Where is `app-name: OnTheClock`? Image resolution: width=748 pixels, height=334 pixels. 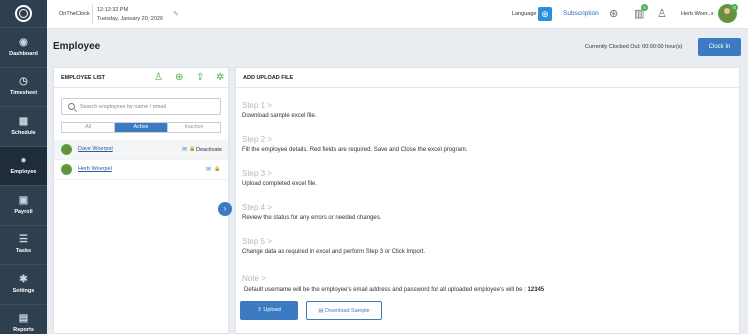
app-name: OnTheClock is located at coordinates (74, 14).